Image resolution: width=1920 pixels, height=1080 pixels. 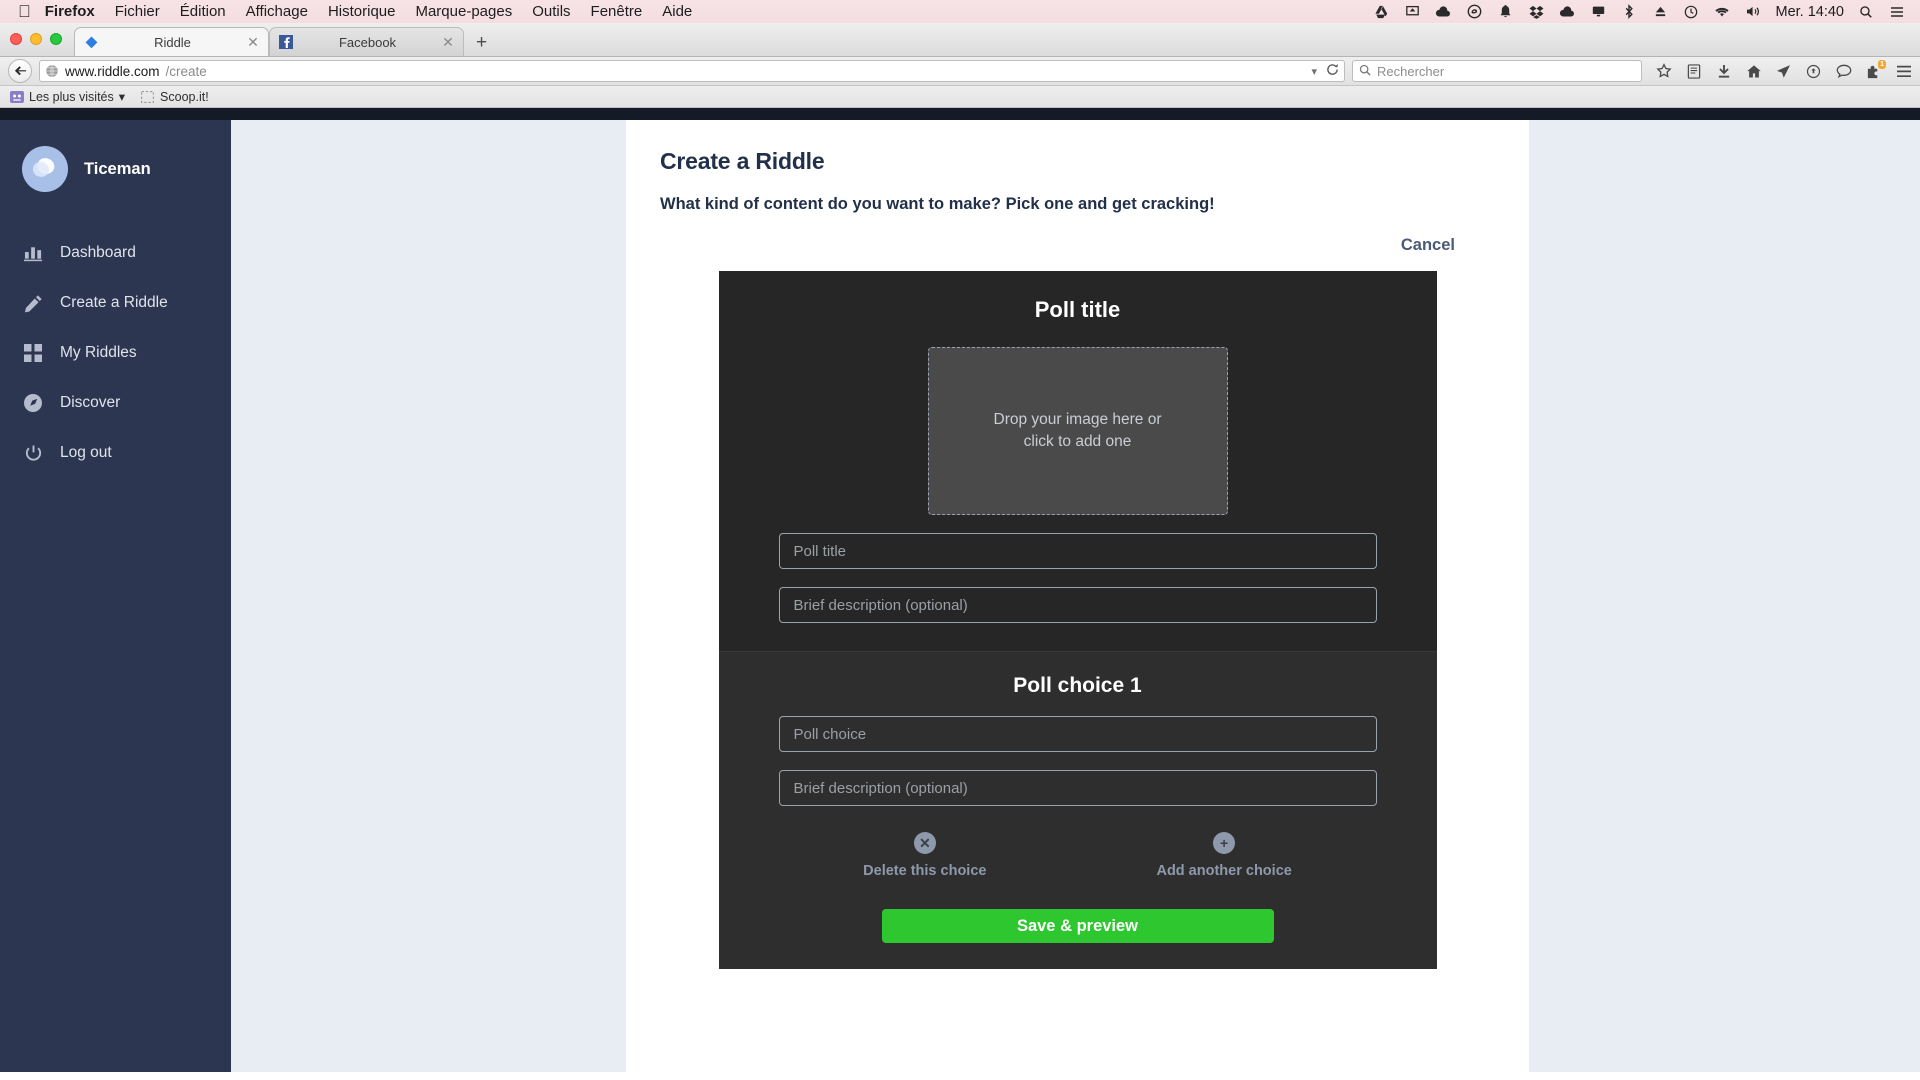 I want to click on delete-this-choice-button: ✕ Delete this choice, so click(x=924, y=855).